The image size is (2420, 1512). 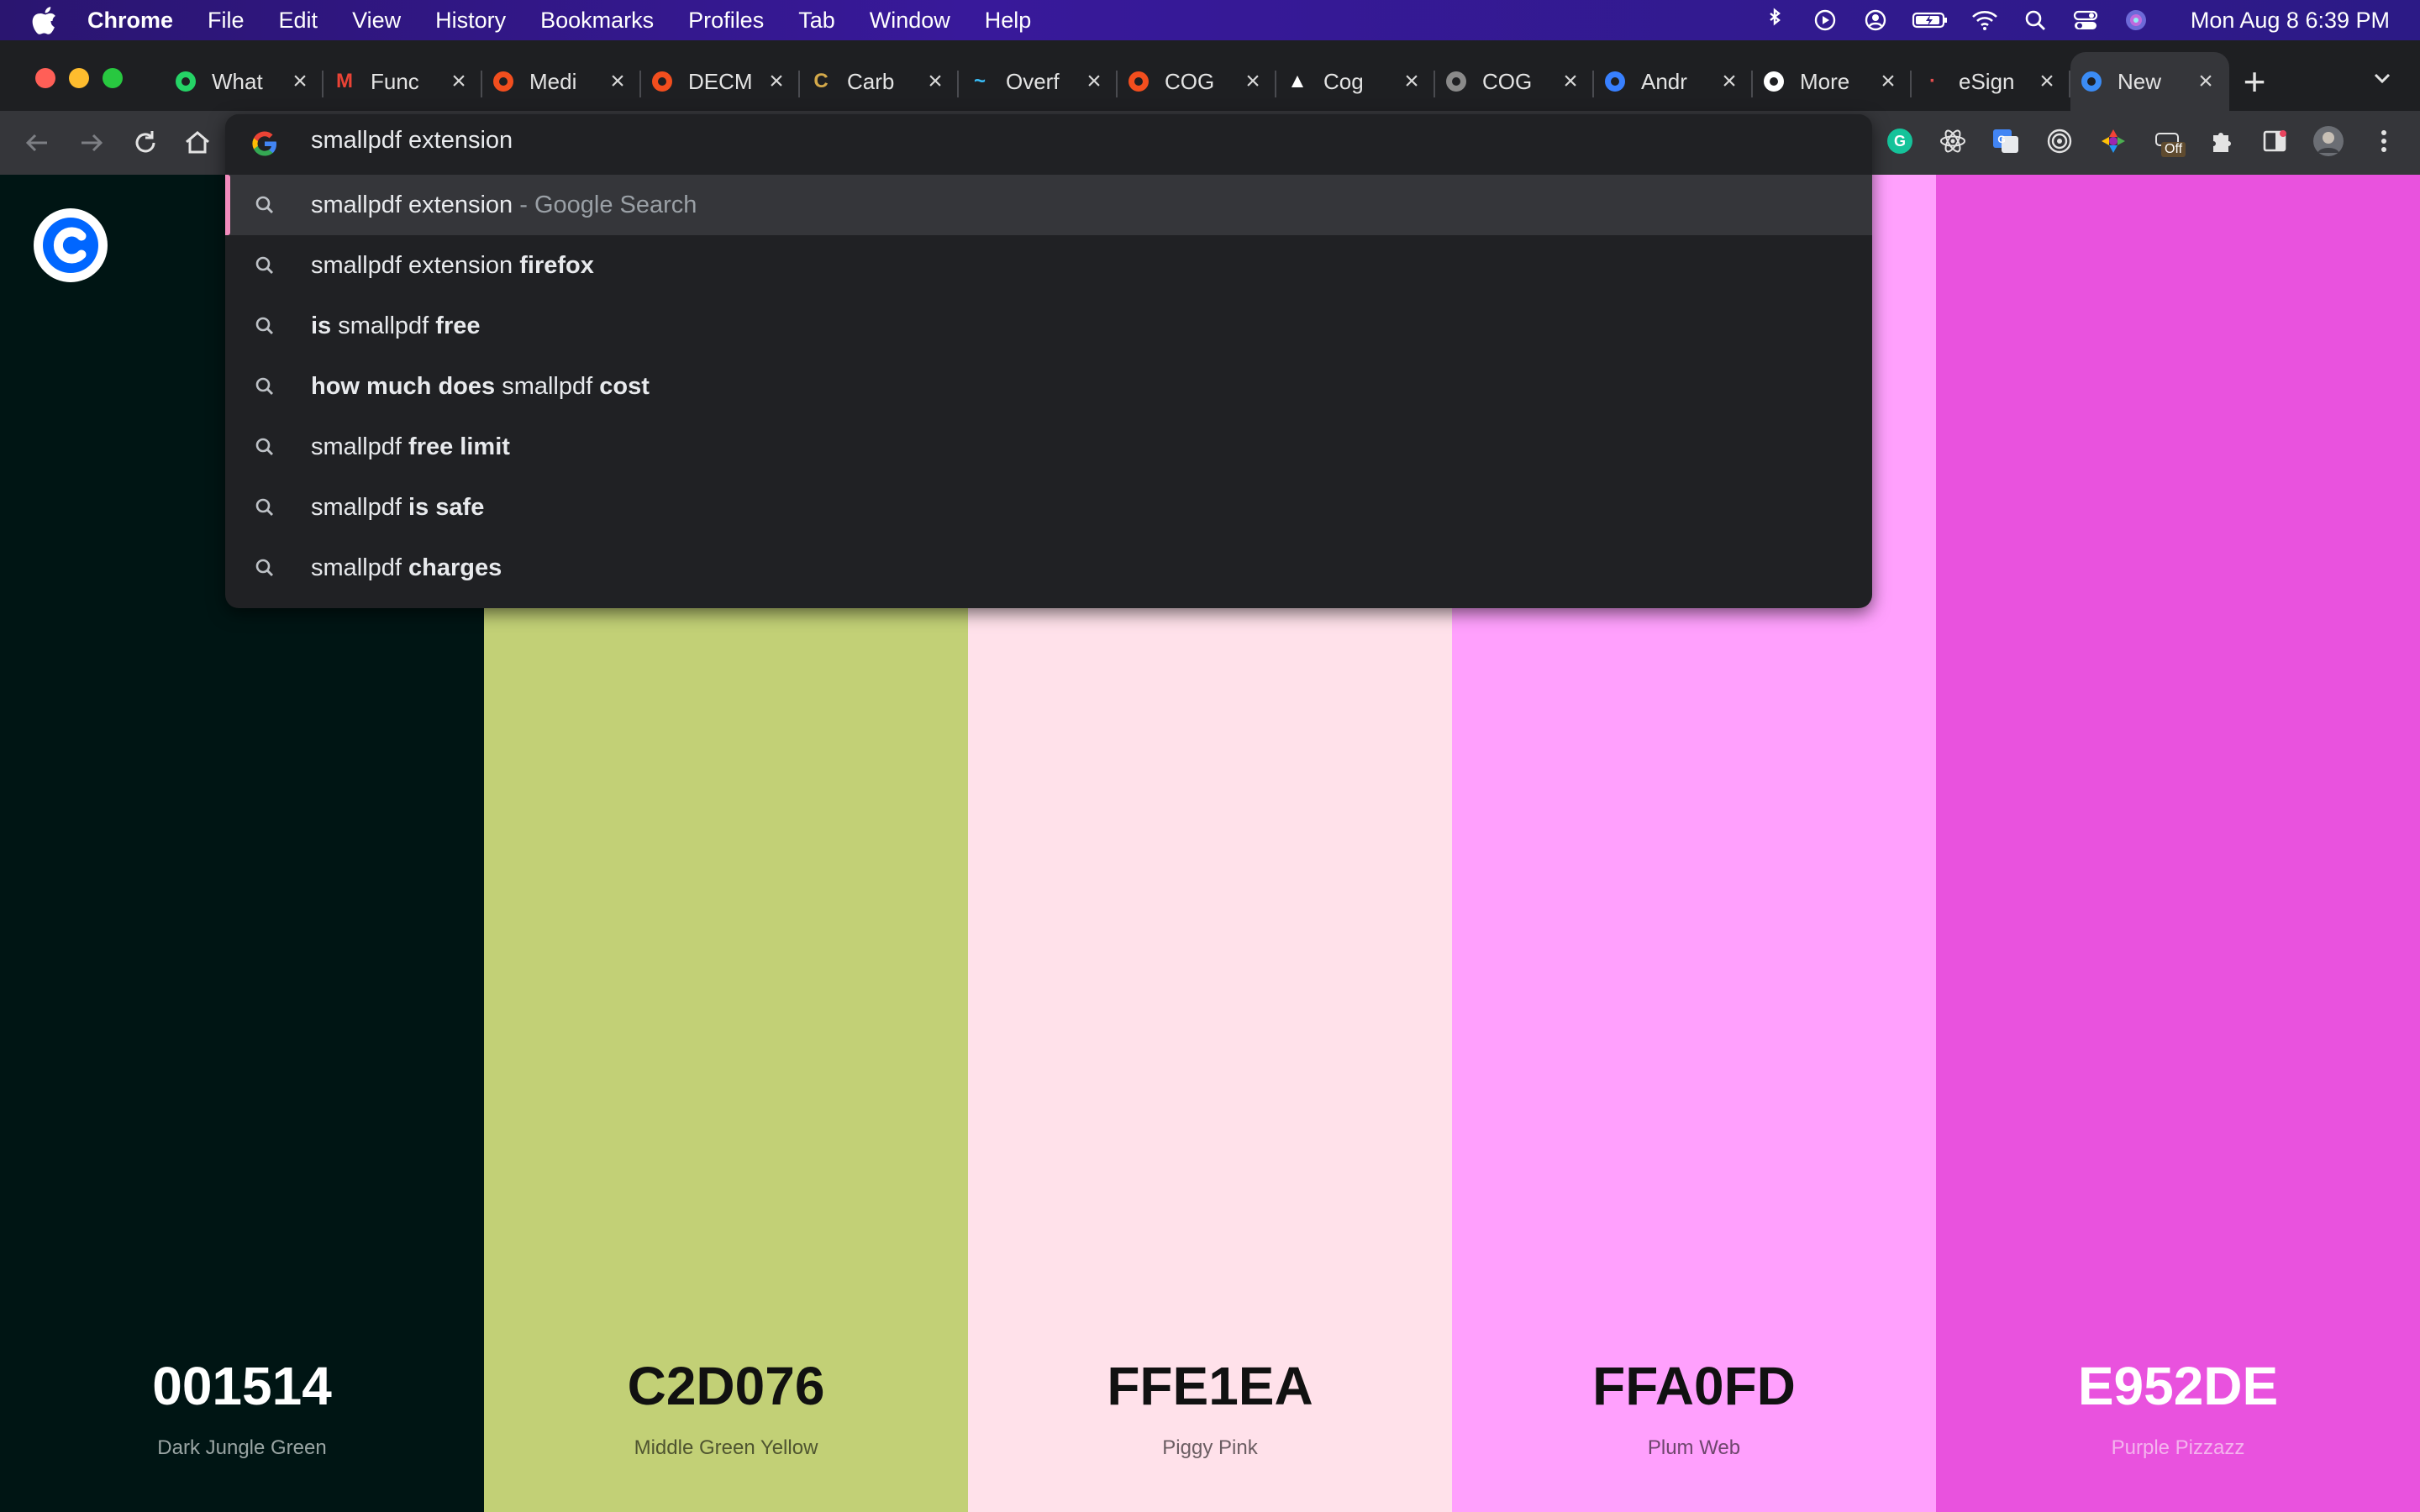 What do you see at coordinates (605, 204) in the screenshot?
I see `suggestion-hint: - Google Search` at bounding box center [605, 204].